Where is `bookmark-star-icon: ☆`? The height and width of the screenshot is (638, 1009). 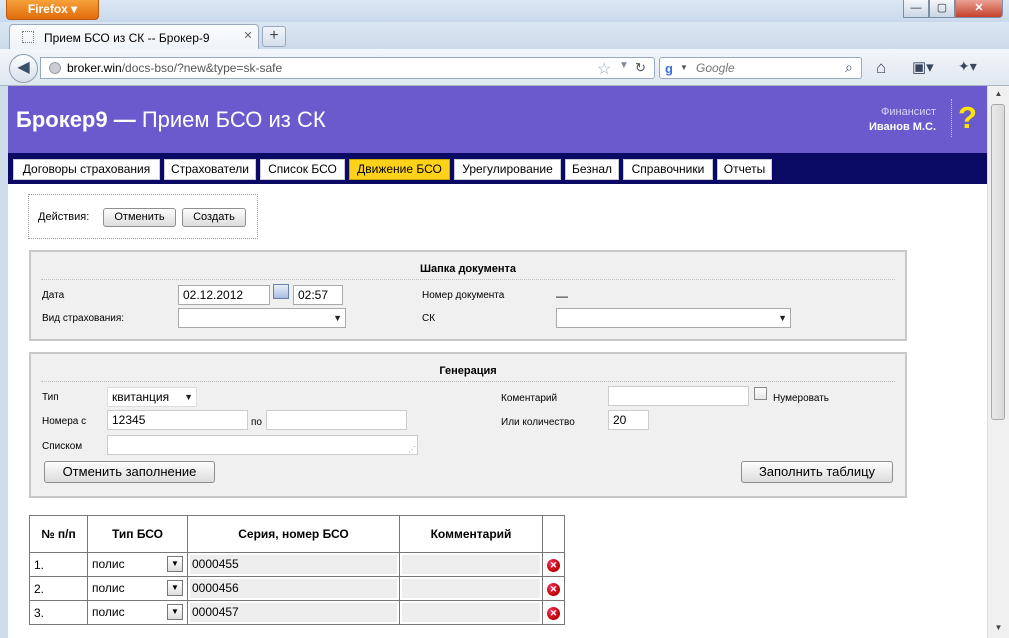
bookmark-star-icon: ☆ is located at coordinates (604, 69).